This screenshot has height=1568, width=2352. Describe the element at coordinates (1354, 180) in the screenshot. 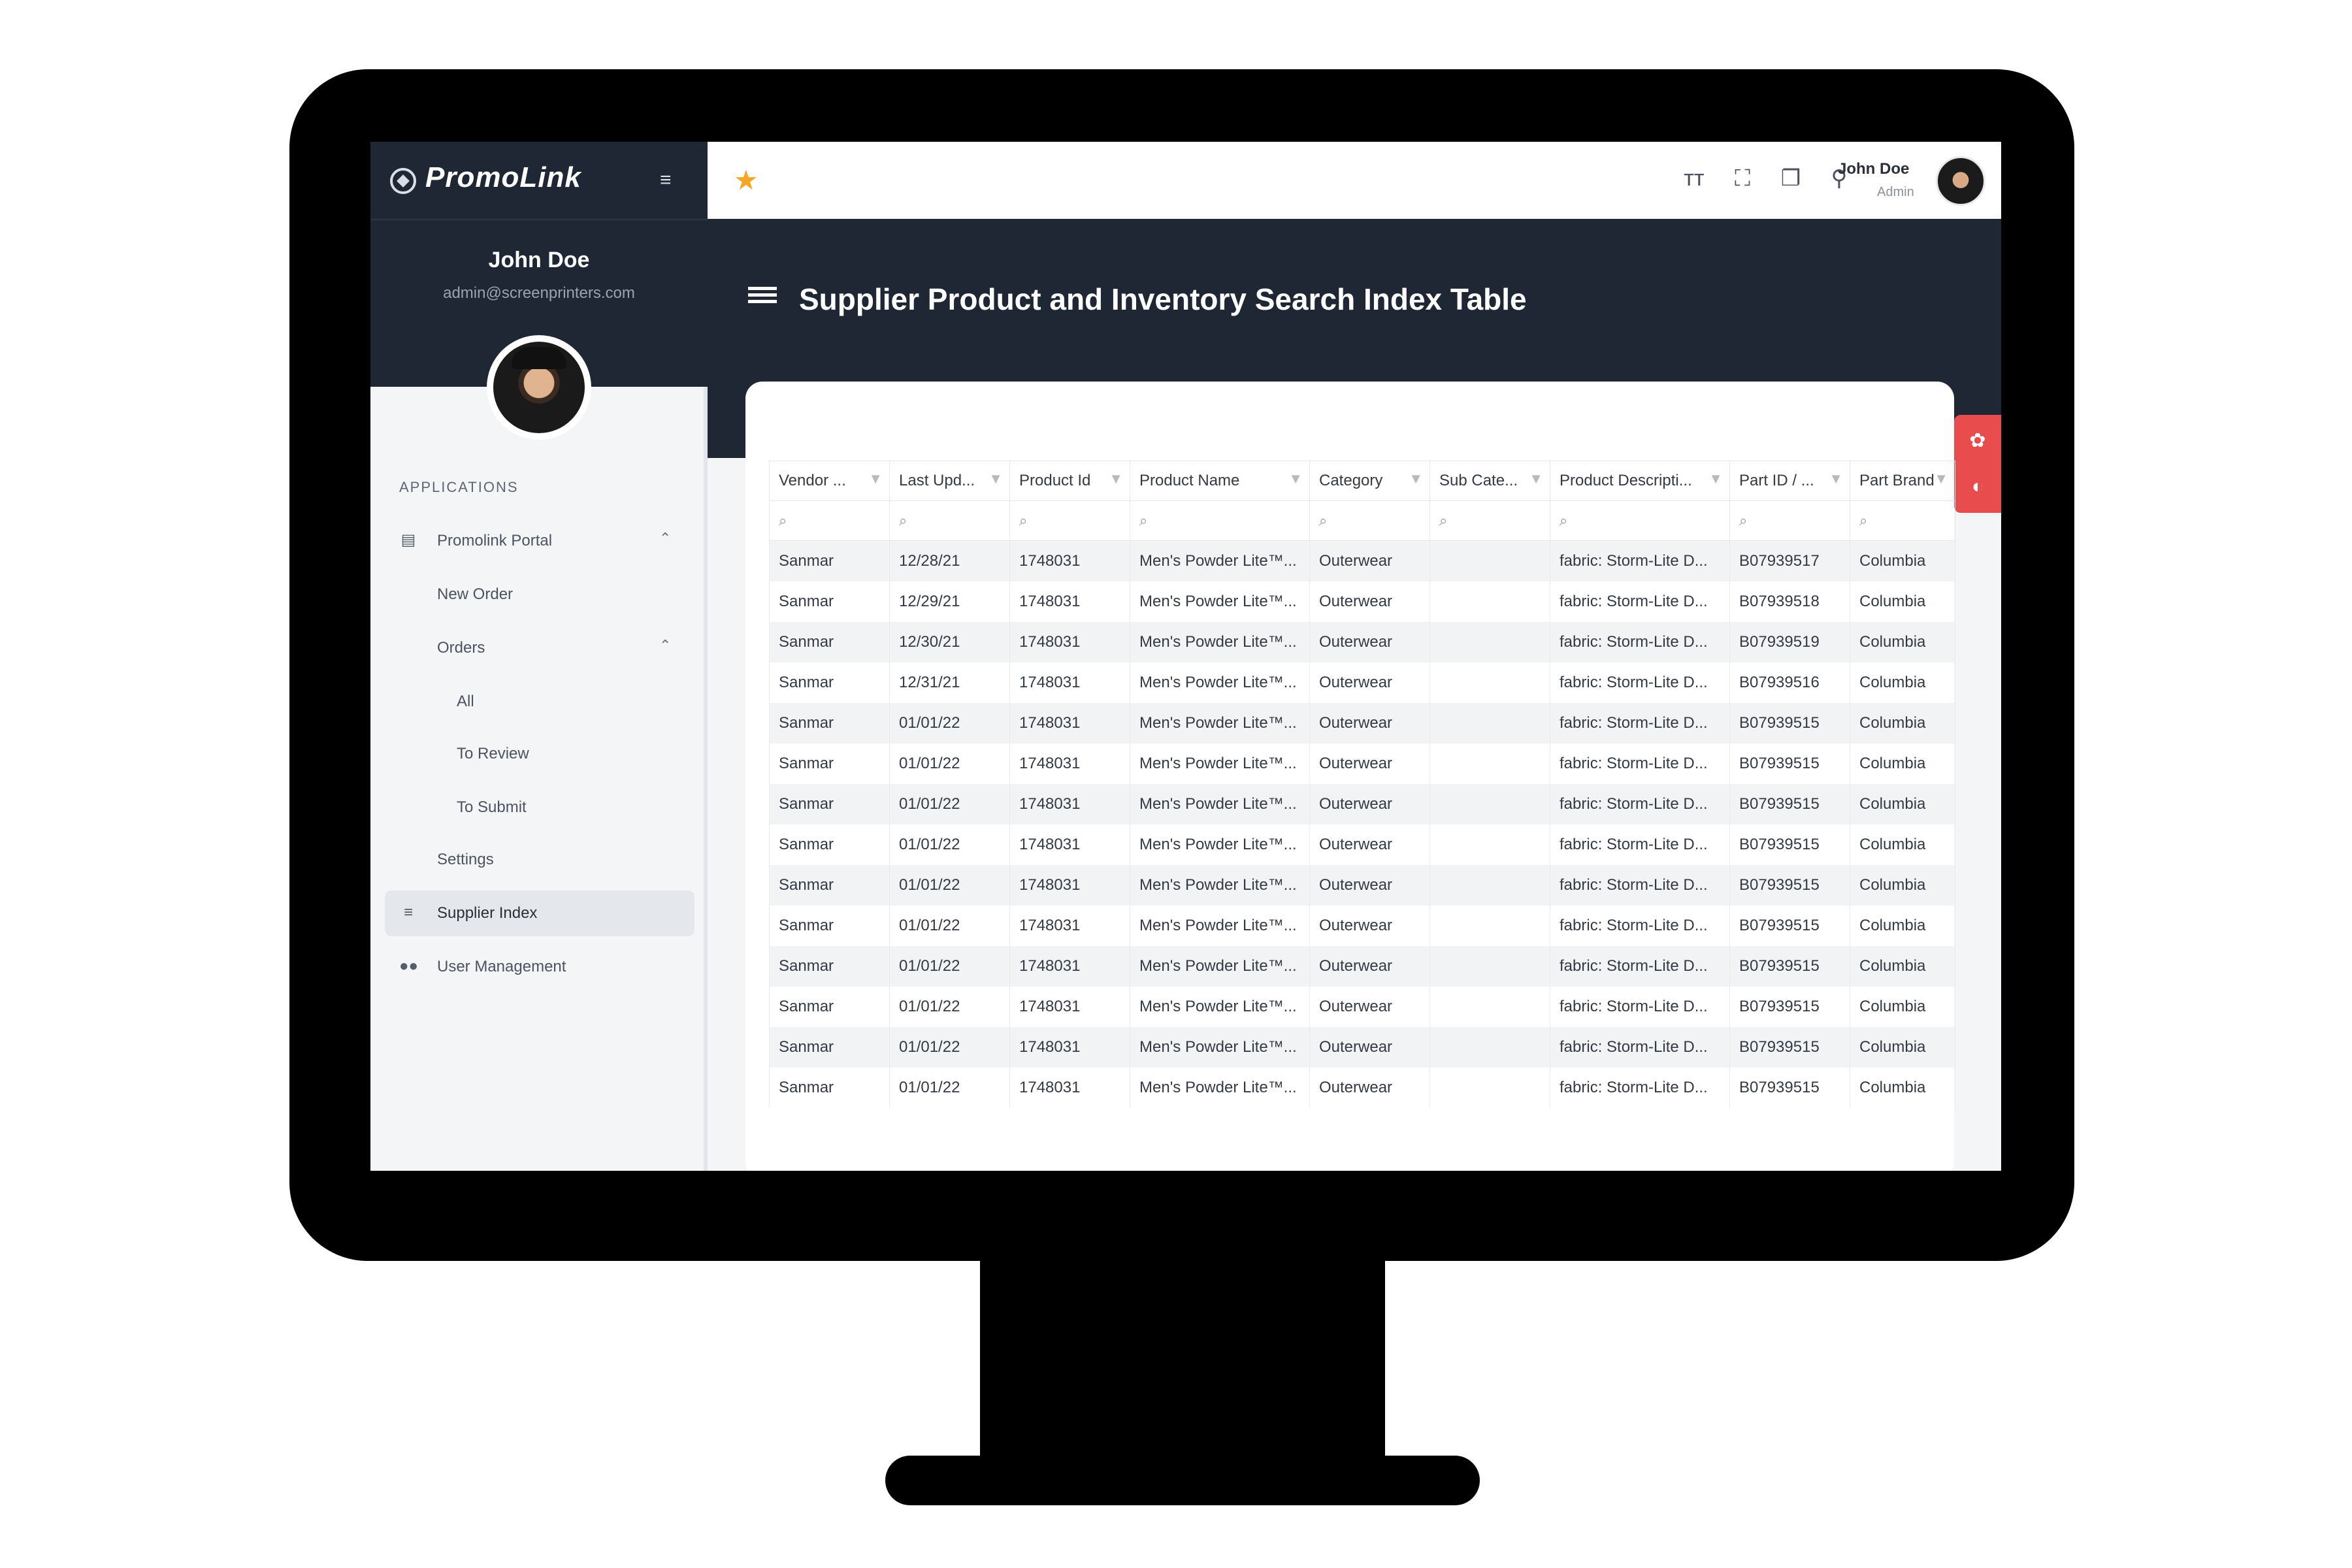

I see `top-bar: ★ ᴛᴛ ⛶ ❐ ⚲ John Doe Admin` at that location.